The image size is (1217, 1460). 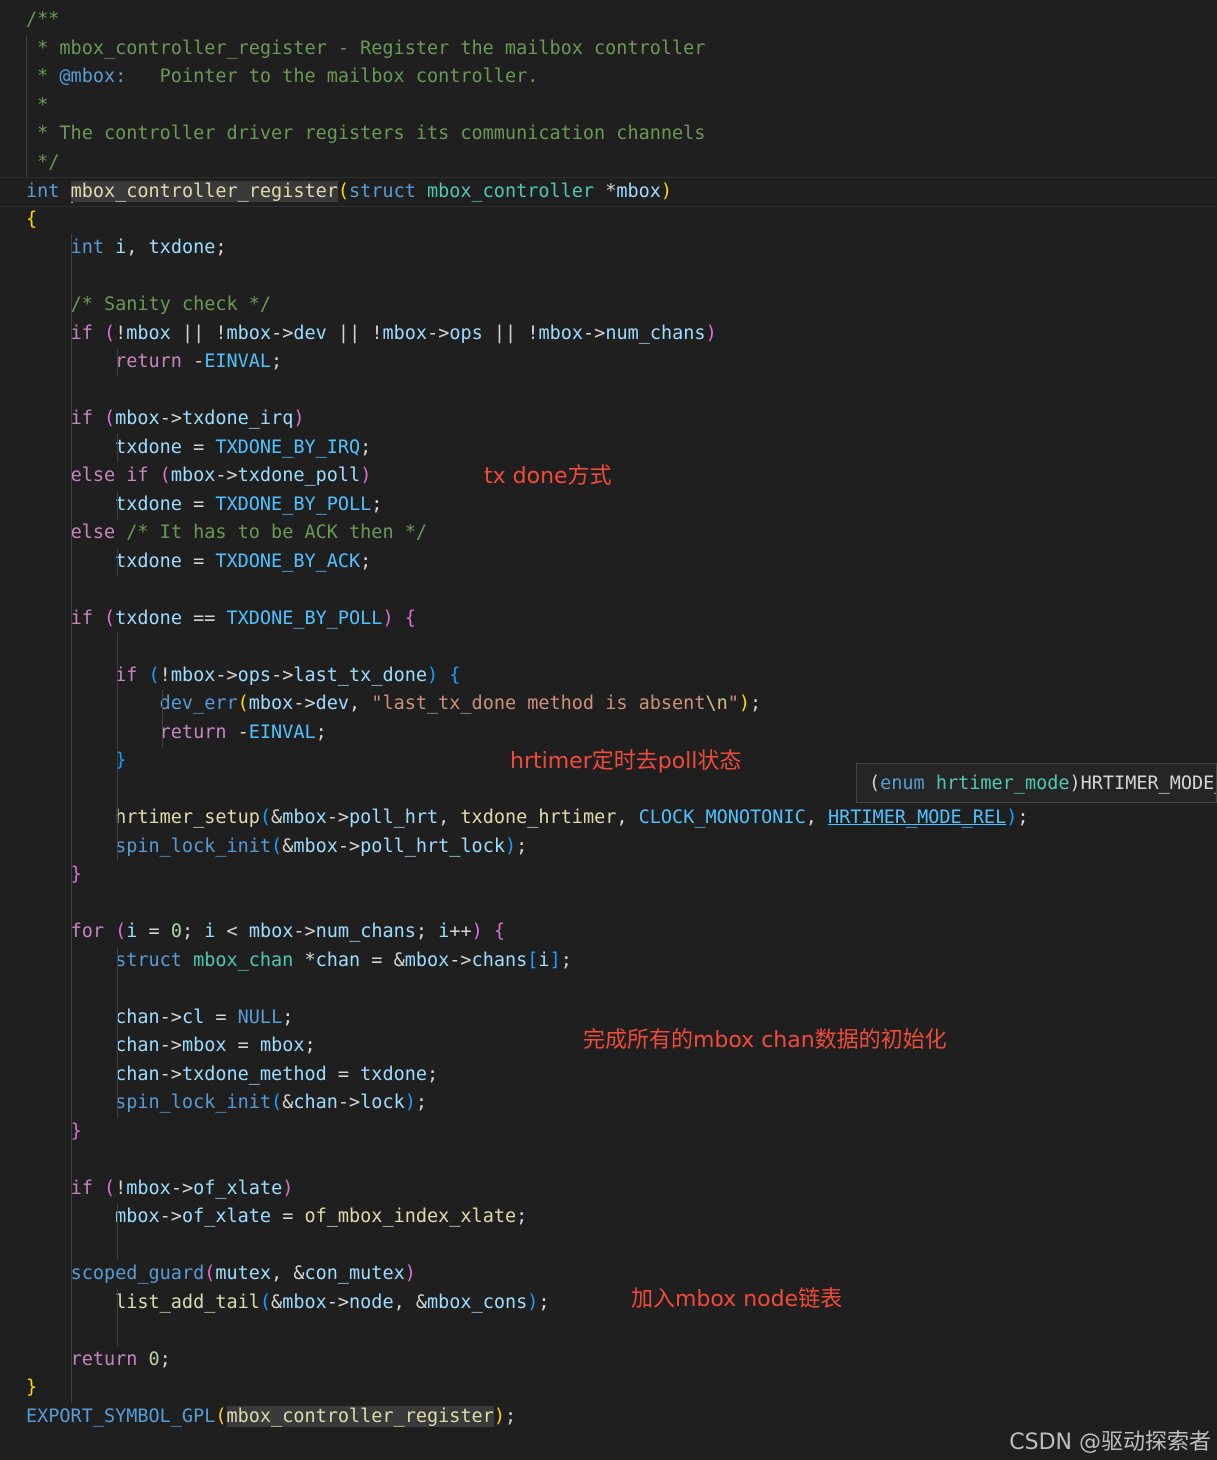 I want to click on code-token: ], so click(x=555, y=960).